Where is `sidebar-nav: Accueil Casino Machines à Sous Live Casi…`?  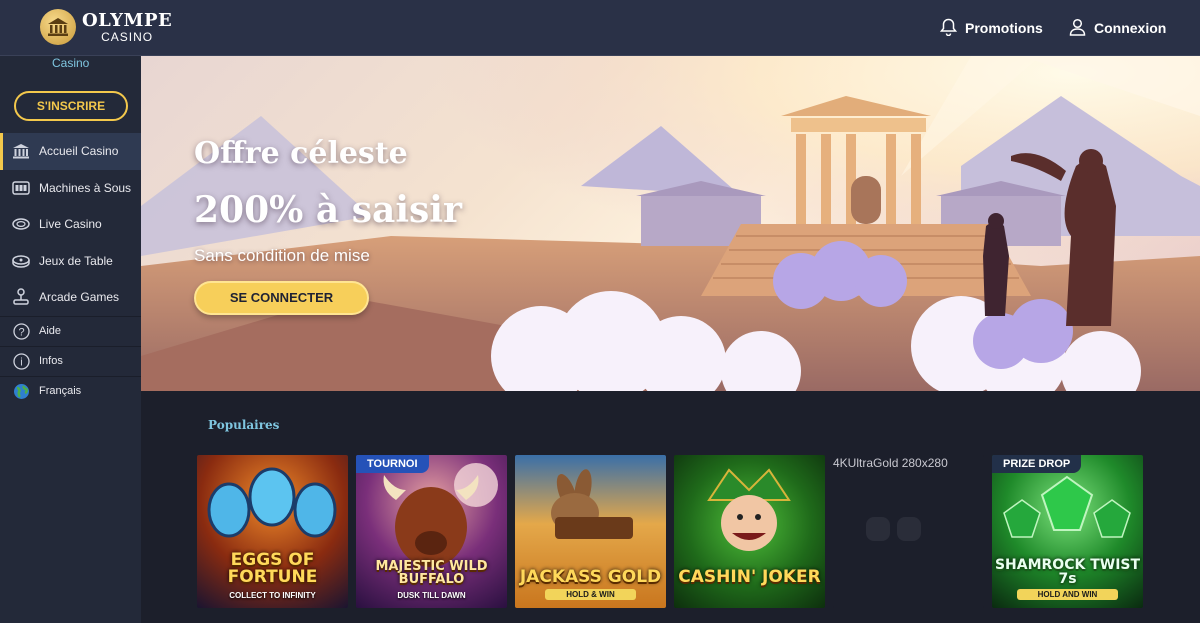 sidebar-nav: Accueil Casino Machines à Sous Live Casi… is located at coordinates (70, 269).